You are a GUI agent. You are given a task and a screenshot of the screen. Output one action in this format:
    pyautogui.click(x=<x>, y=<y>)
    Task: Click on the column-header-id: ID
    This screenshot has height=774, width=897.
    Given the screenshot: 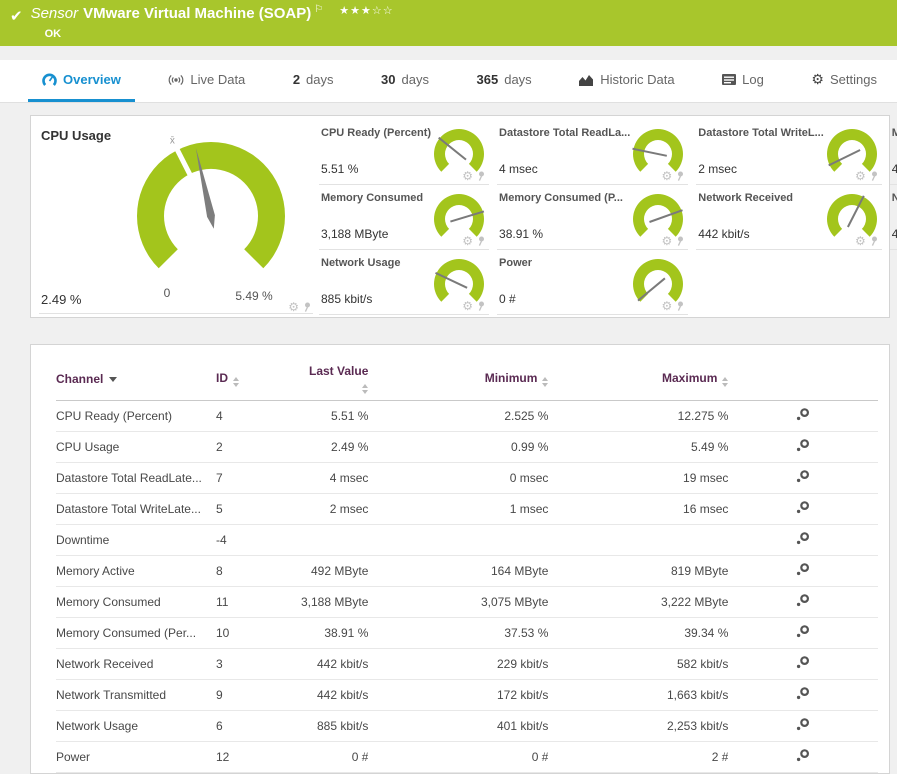 What is the action you would take?
    pyautogui.click(x=258, y=379)
    